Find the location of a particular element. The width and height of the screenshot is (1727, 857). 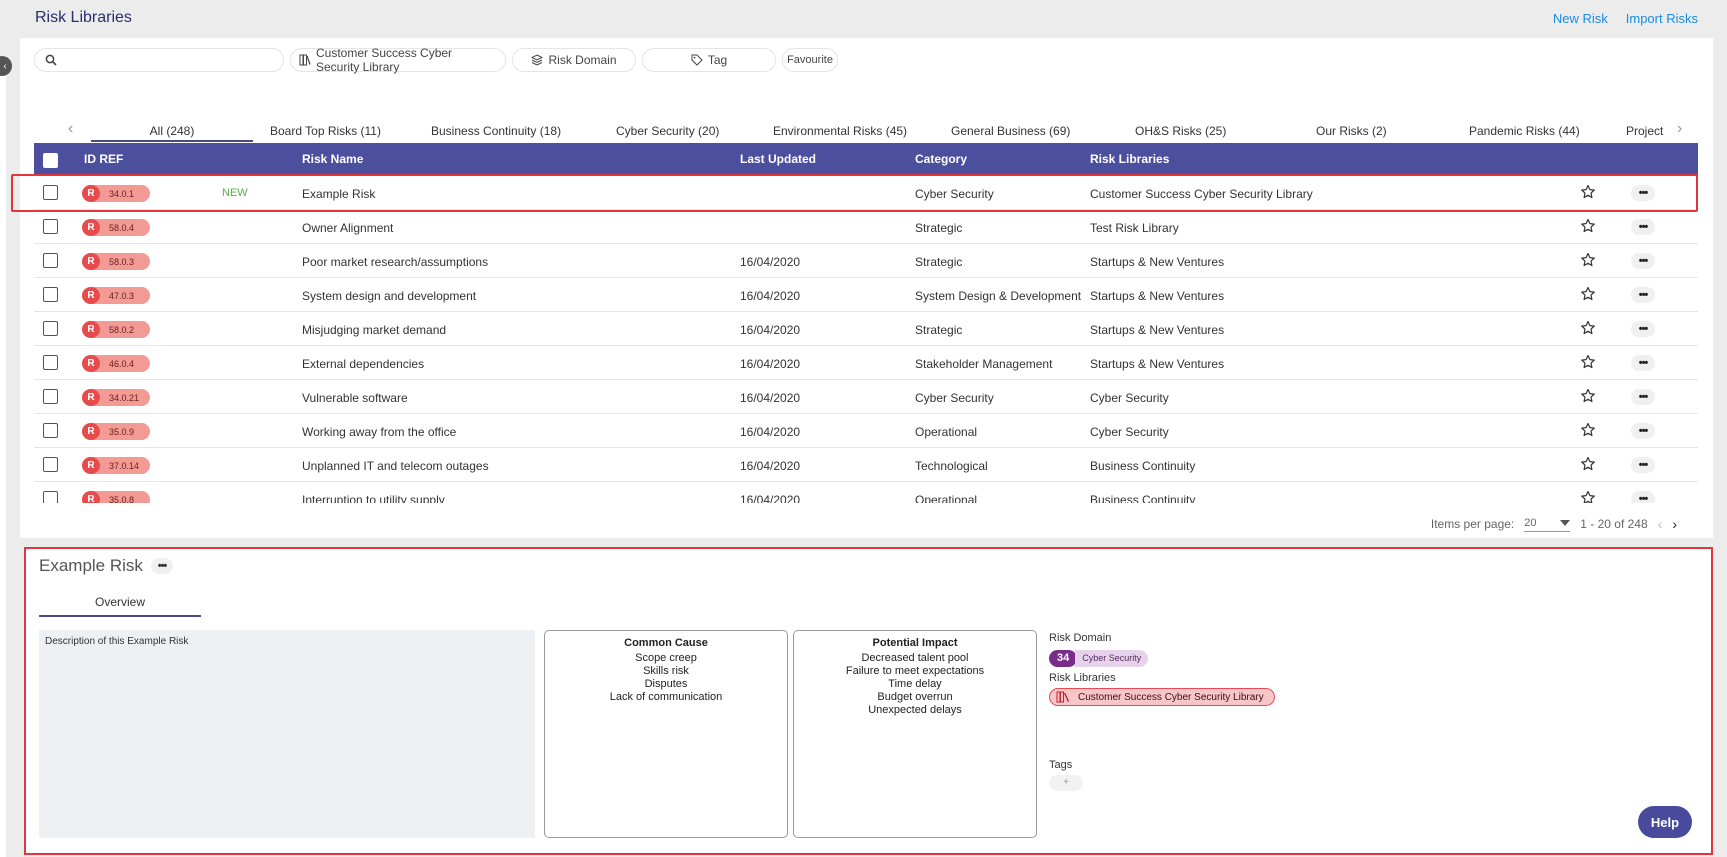

tab-overview: Overview is located at coordinates (120, 606).